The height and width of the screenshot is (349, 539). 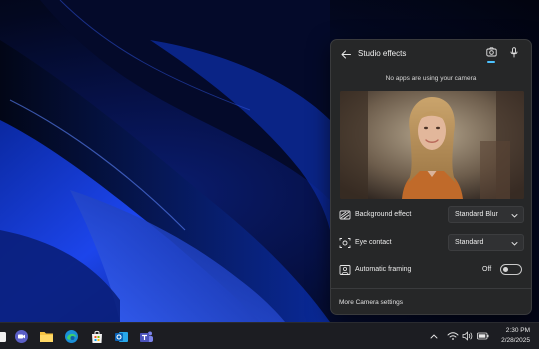 I want to click on volume-button, so click(x=468, y=336).